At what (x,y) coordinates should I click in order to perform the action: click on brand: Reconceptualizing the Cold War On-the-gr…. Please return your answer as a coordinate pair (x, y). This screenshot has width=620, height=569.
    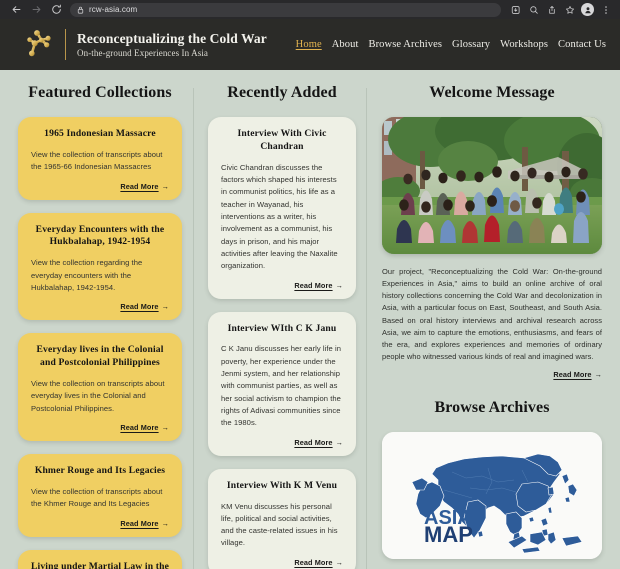
    Looking at the image, I should click on (145, 45).